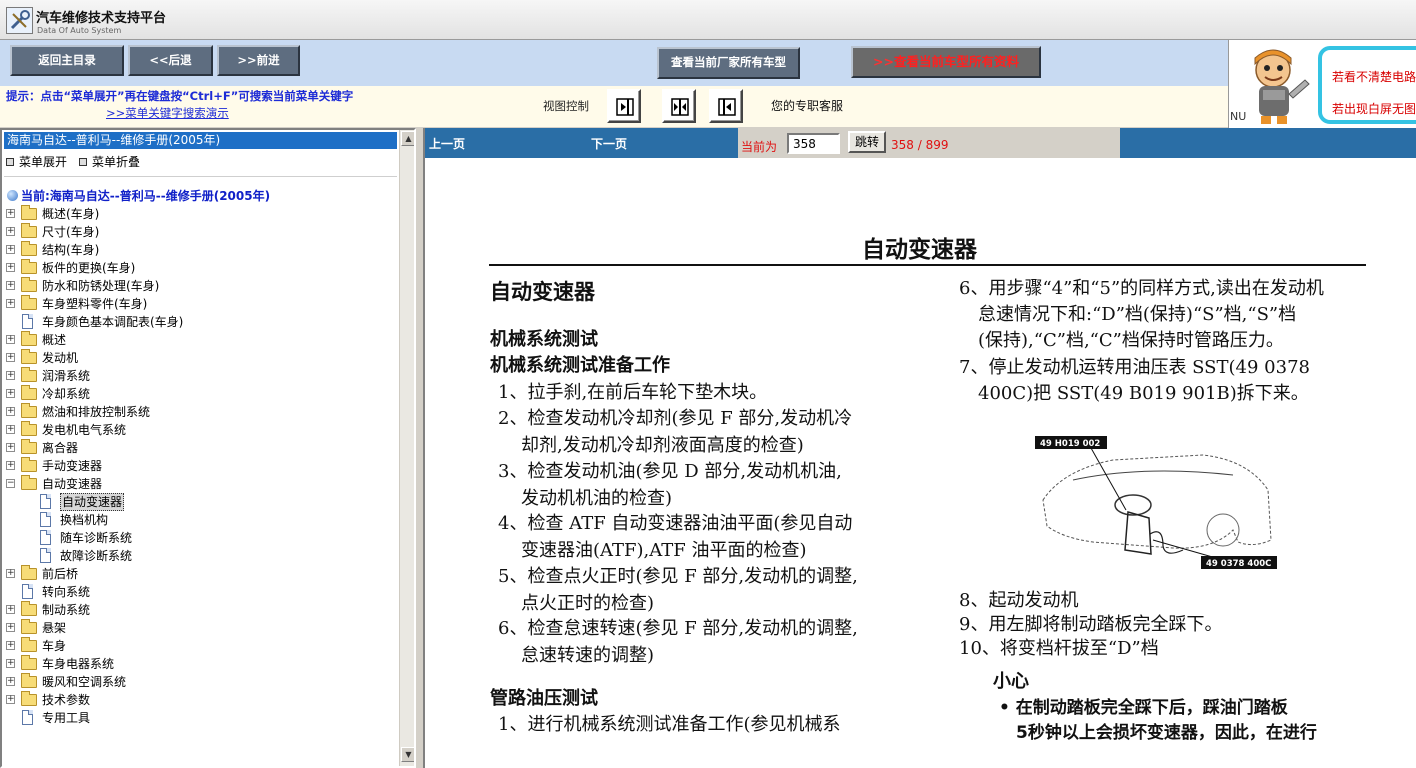 The image size is (1416, 768). Describe the element at coordinates (1019, 600) in the screenshot. I see `right-step-line: 8、起动发动机` at that location.